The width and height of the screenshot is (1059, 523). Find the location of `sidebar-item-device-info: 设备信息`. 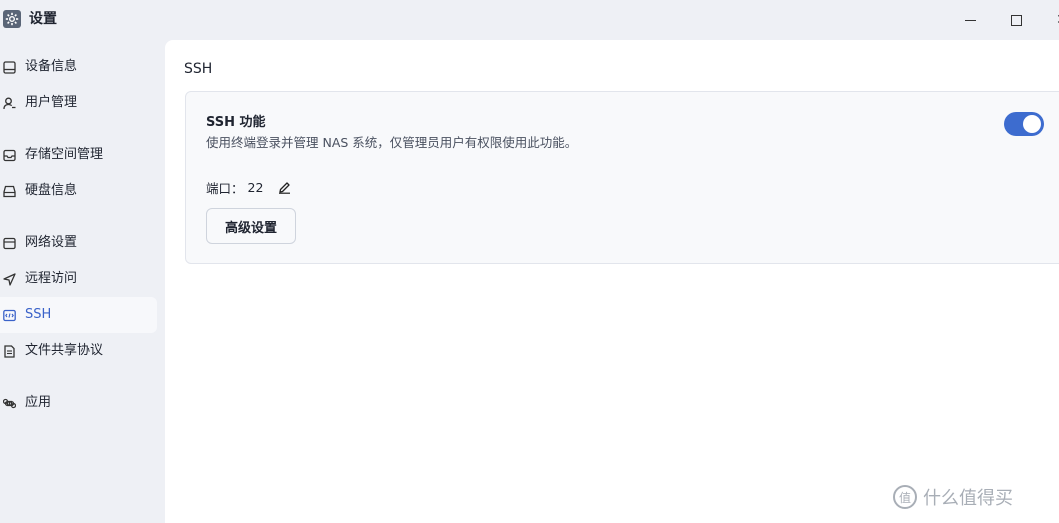

sidebar-item-device-info: 设备信息 is located at coordinates (78, 67).